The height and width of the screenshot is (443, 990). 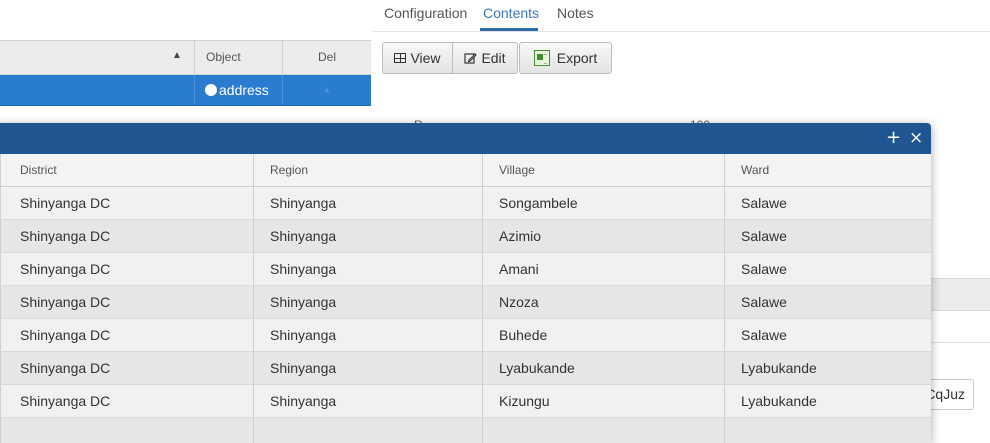 I want to click on table-row: Shinyanga DC Shinyanga Azimio Salawe, so click(x=465, y=236).